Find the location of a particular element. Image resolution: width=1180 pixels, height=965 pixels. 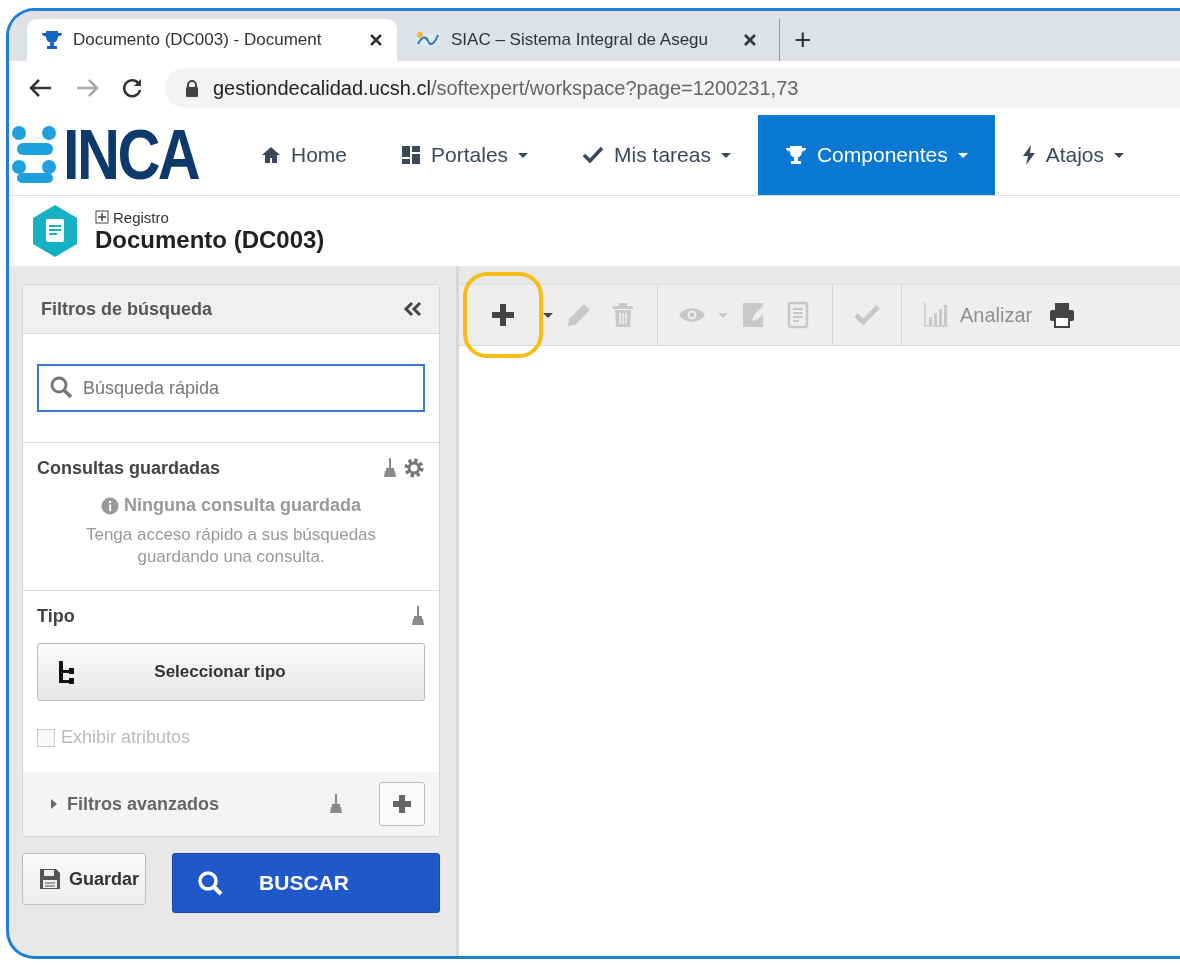

nav-menu-item: Componentes is located at coordinates (876, 155).